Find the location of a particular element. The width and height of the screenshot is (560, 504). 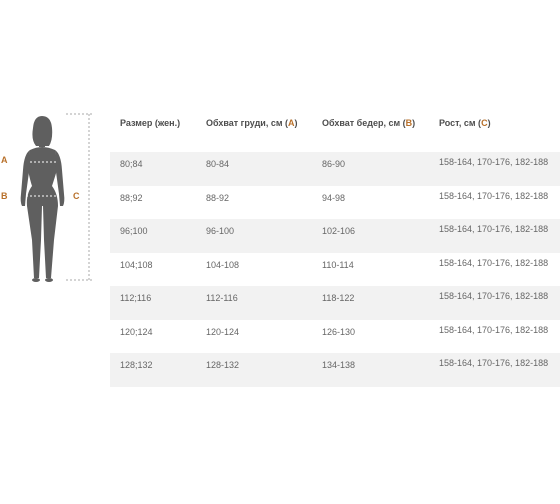

hips-cell: 134-138 is located at coordinates (339, 365).